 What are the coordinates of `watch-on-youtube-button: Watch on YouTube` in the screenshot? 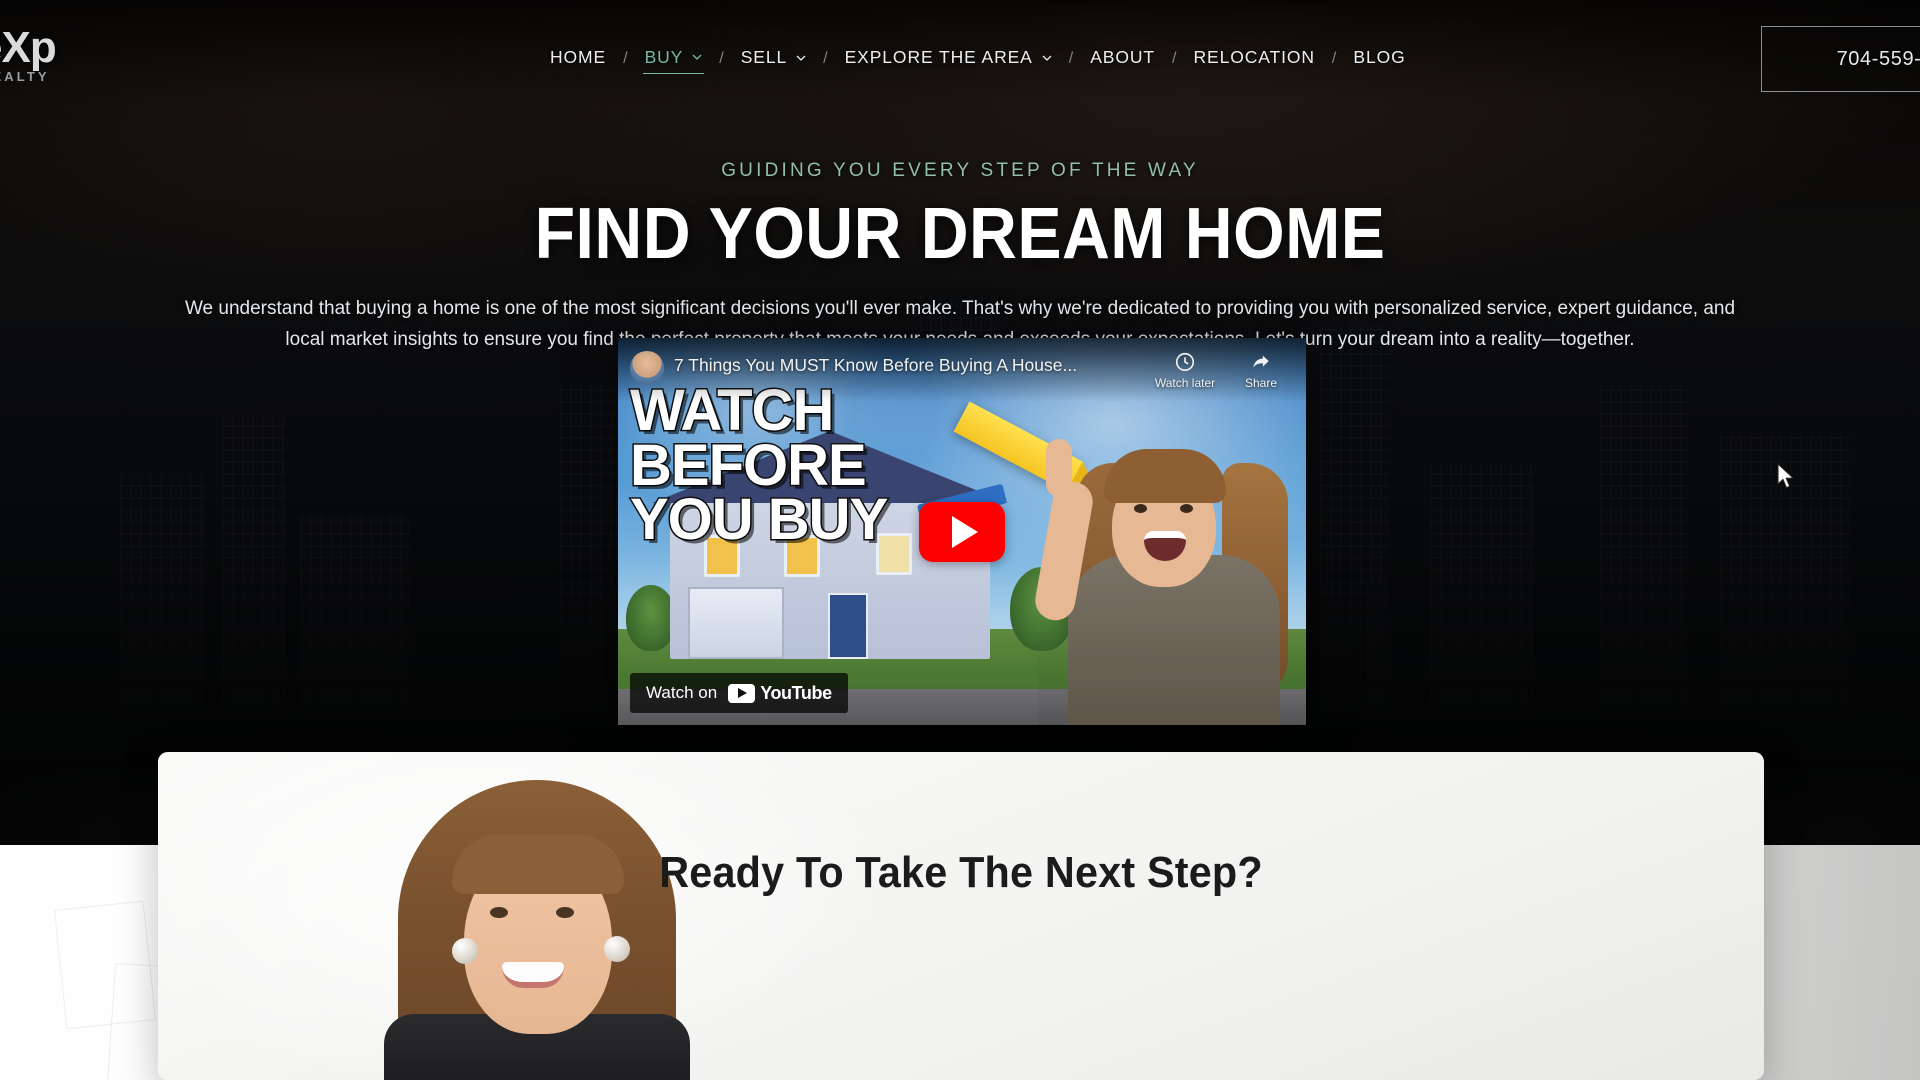 It's located at (739, 693).